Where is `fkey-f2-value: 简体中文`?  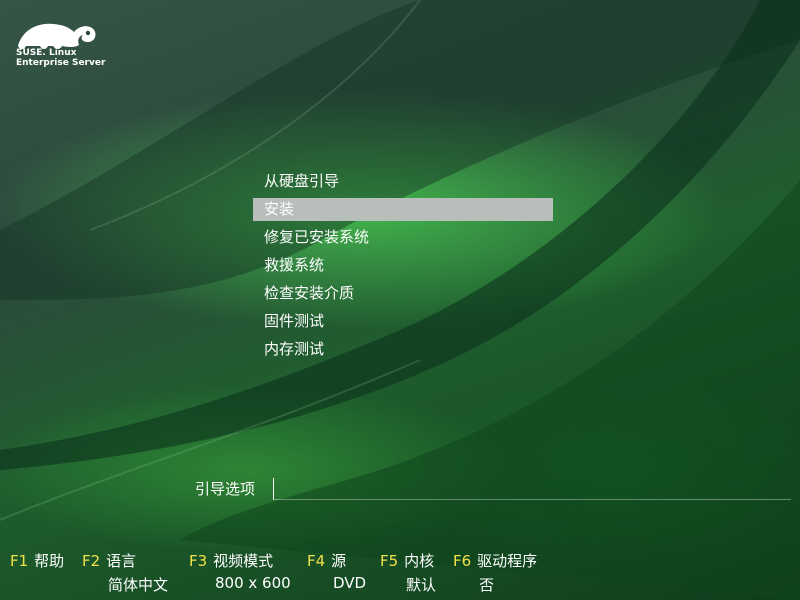
fkey-f2-value: 简体中文 is located at coordinates (138, 585).